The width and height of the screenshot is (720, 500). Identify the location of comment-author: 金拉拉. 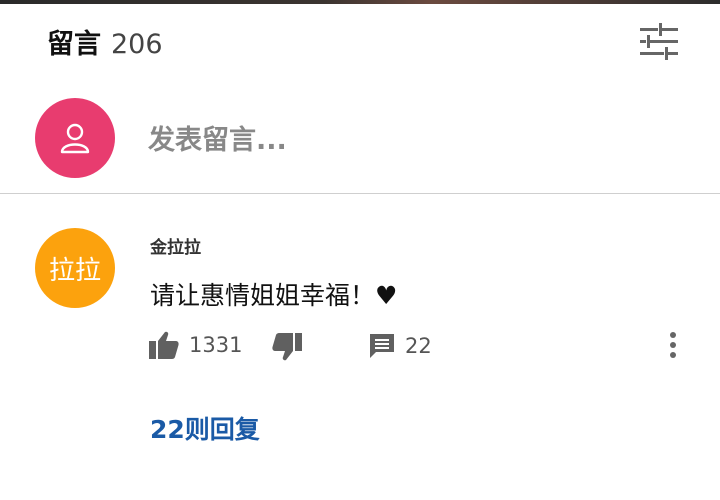
(175, 245).